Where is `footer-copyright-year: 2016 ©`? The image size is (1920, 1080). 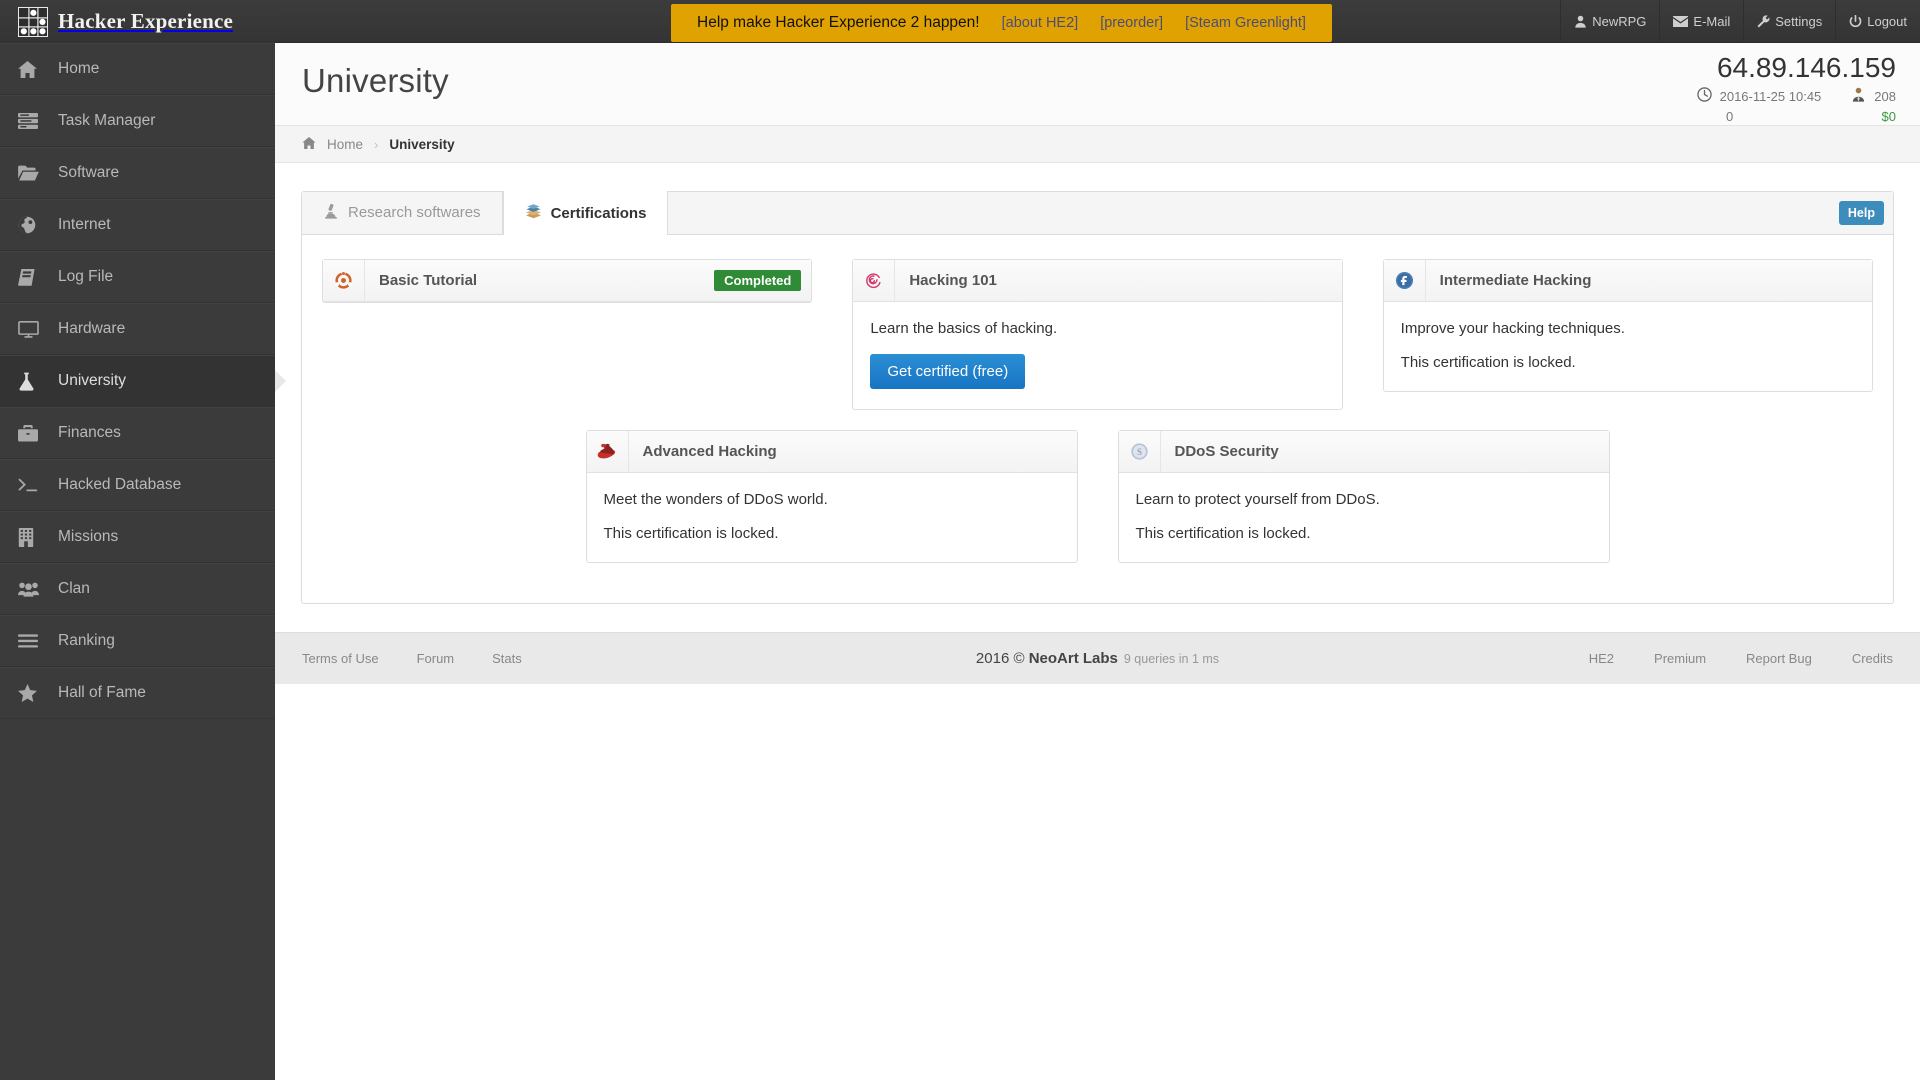
footer-copyright-year: 2016 © is located at coordinates (1002, 658).